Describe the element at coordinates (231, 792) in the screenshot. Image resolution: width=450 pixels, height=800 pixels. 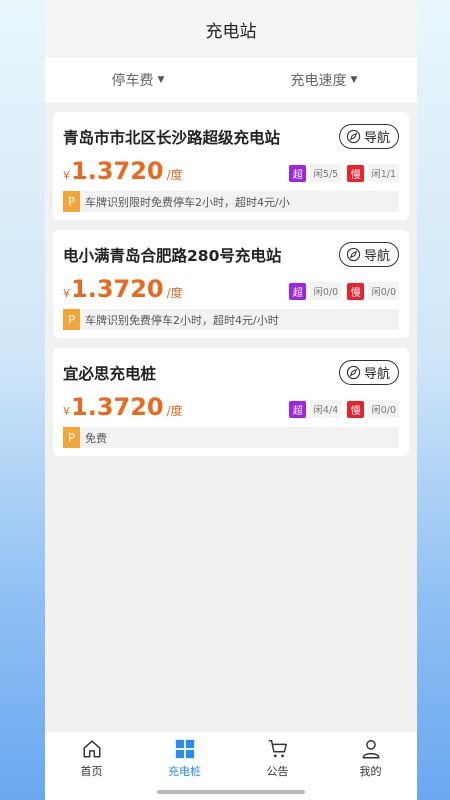
I see `home-indicator` at that location.